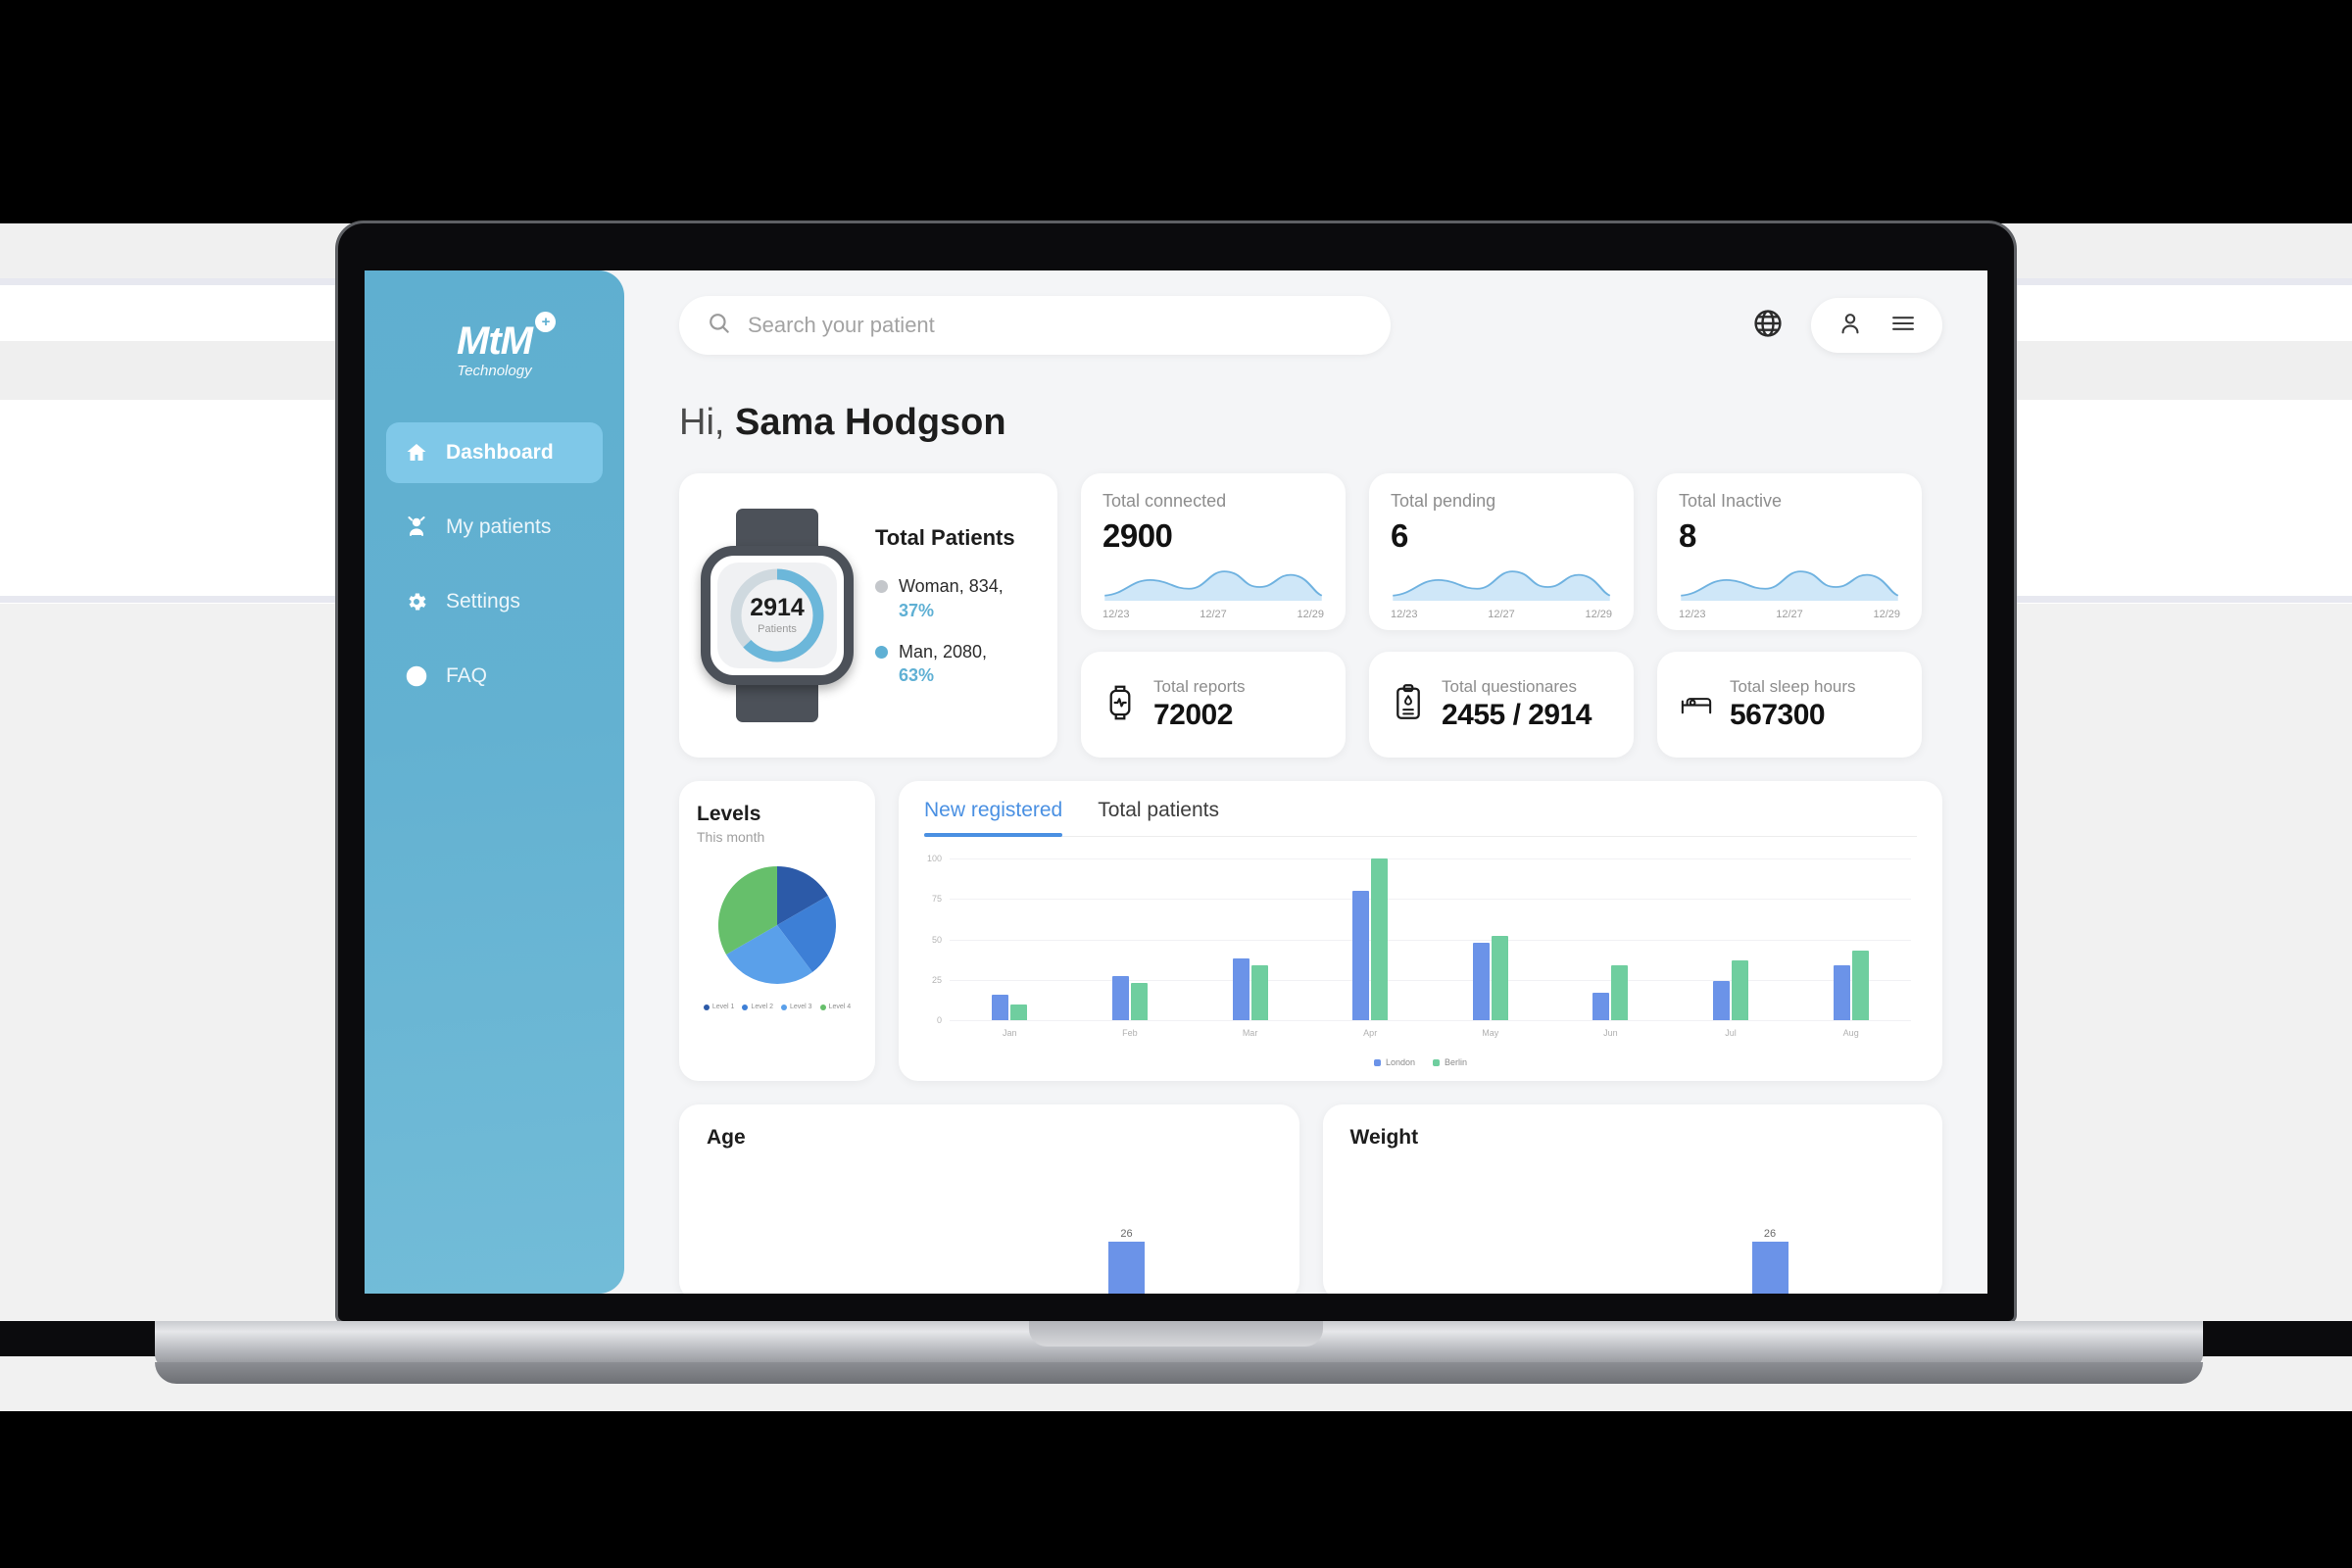 The width and height of the screenshot is (2352, 1568). I want to click on people-icon, so click(416, 527).